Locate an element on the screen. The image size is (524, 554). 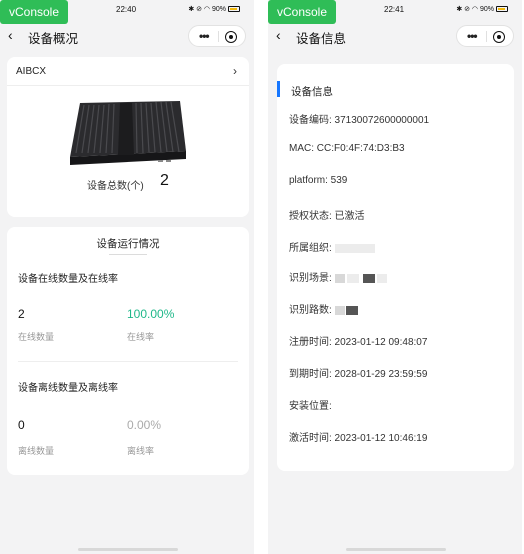
section-accent-bar is located at coordinates (278, 89).